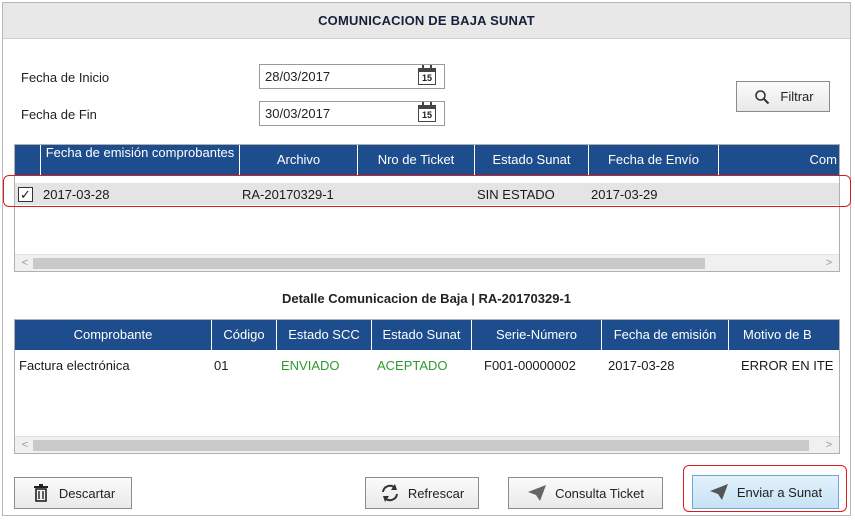 The image size is (855, 520). What do you see at coordinates (412, 365) in the screenshot?
I see `cell-estado-sunat: ACEPTADO` at bounding box center [412, 365].